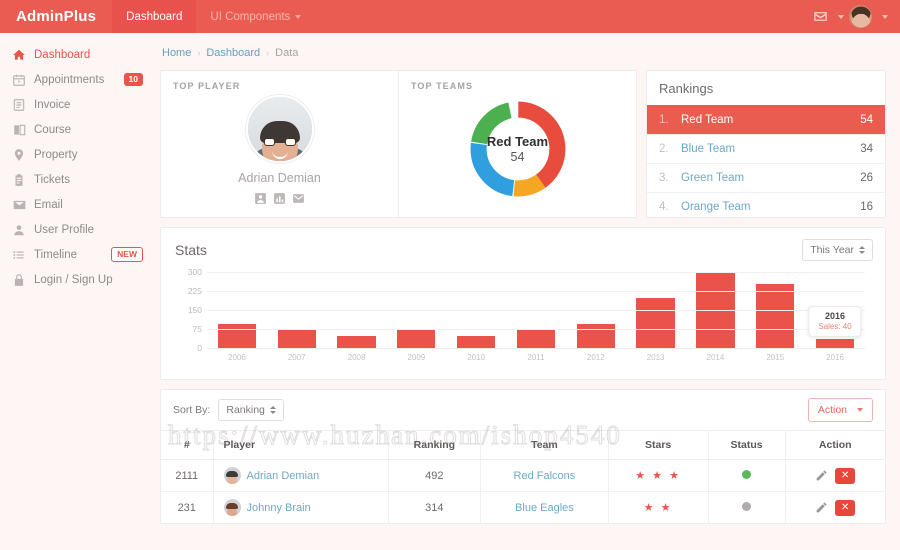  I want to click on ranking-score-1: 54, so click(866, 119).